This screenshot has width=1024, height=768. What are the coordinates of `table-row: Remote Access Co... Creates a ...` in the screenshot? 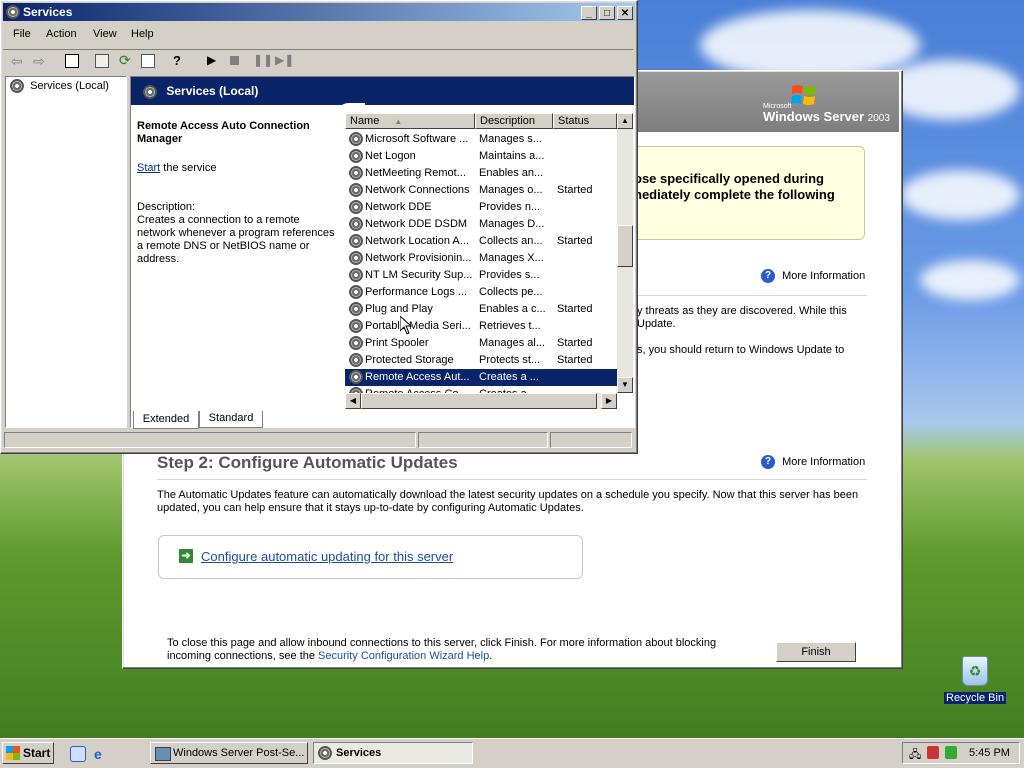 It's located at (481, 389).